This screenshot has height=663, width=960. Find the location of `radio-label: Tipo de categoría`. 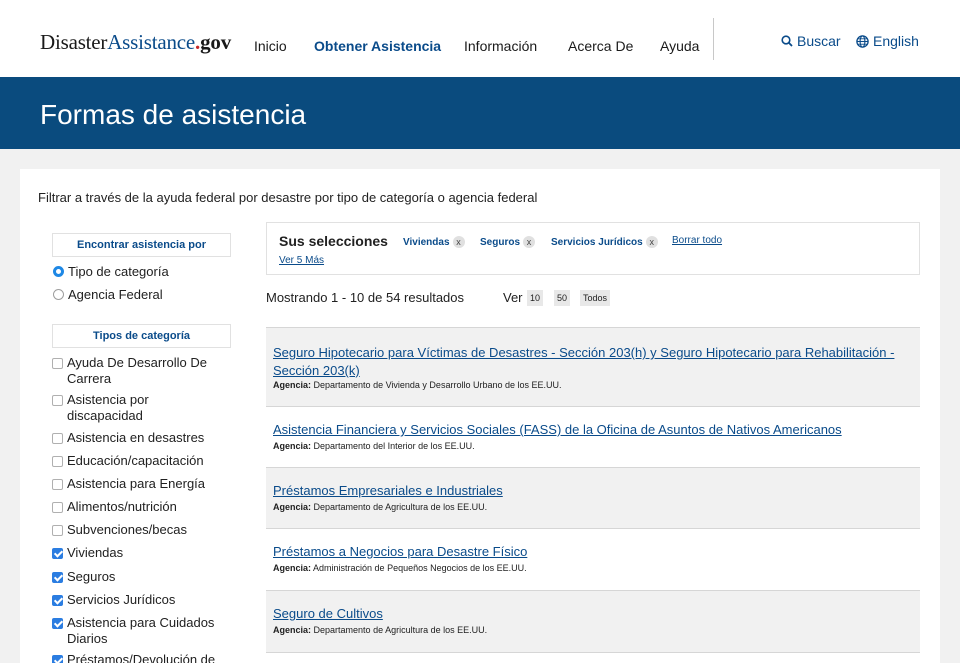

radio-label: Tipo de categoría is located at coordinates (118, 271).